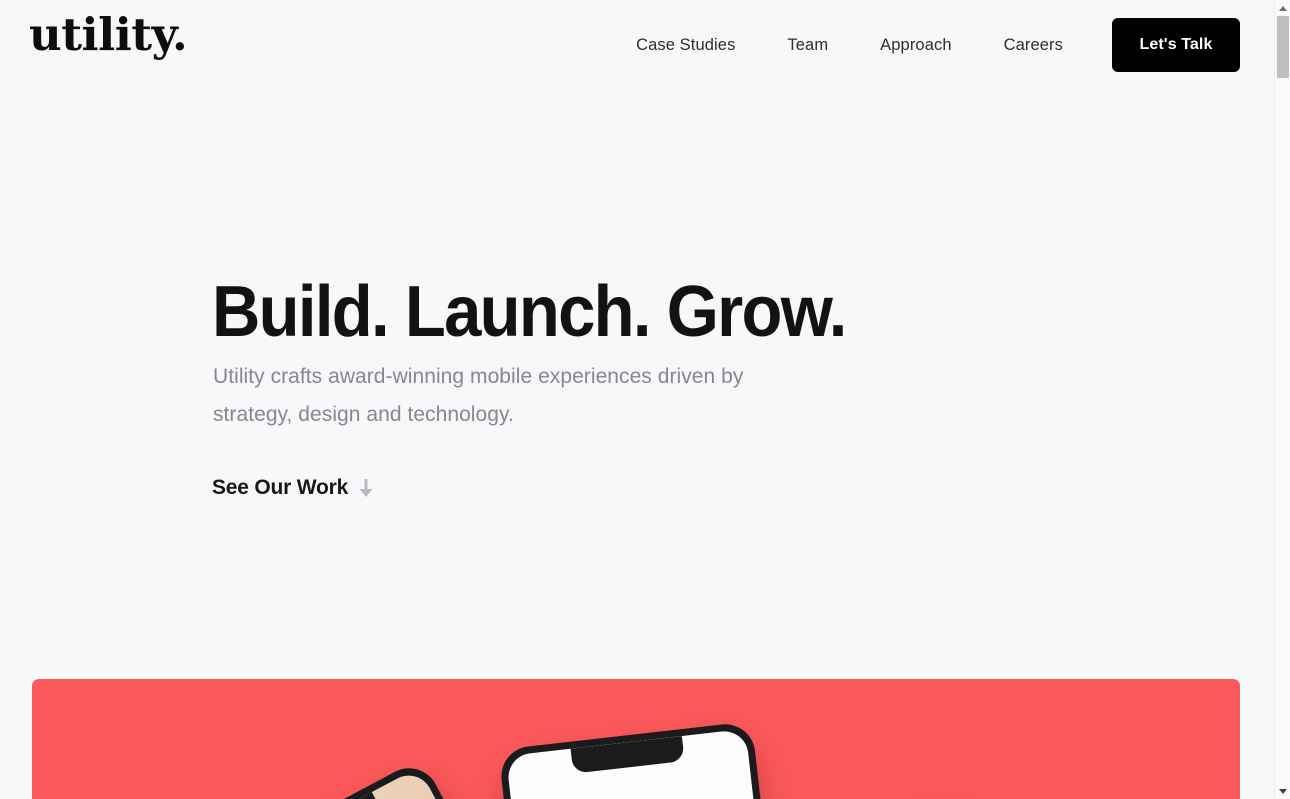 The image size is (1290, 799). What do you see at coordinates (915, 45) in the screenshot?
I see `nav-item-approach: Approach` at bounding box center [915, 45].